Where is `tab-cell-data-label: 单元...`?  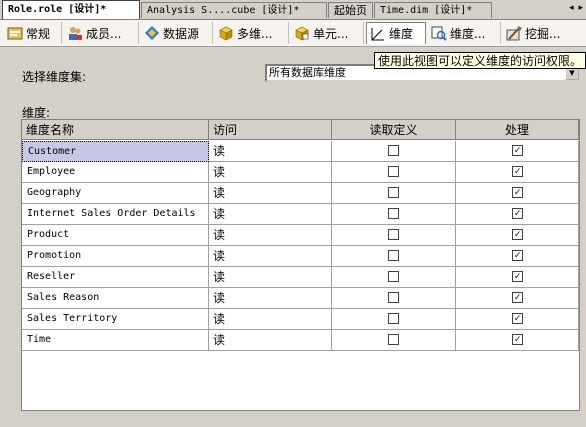 tab-cell-data-label: 单元... is located at coordinates (331, 33).